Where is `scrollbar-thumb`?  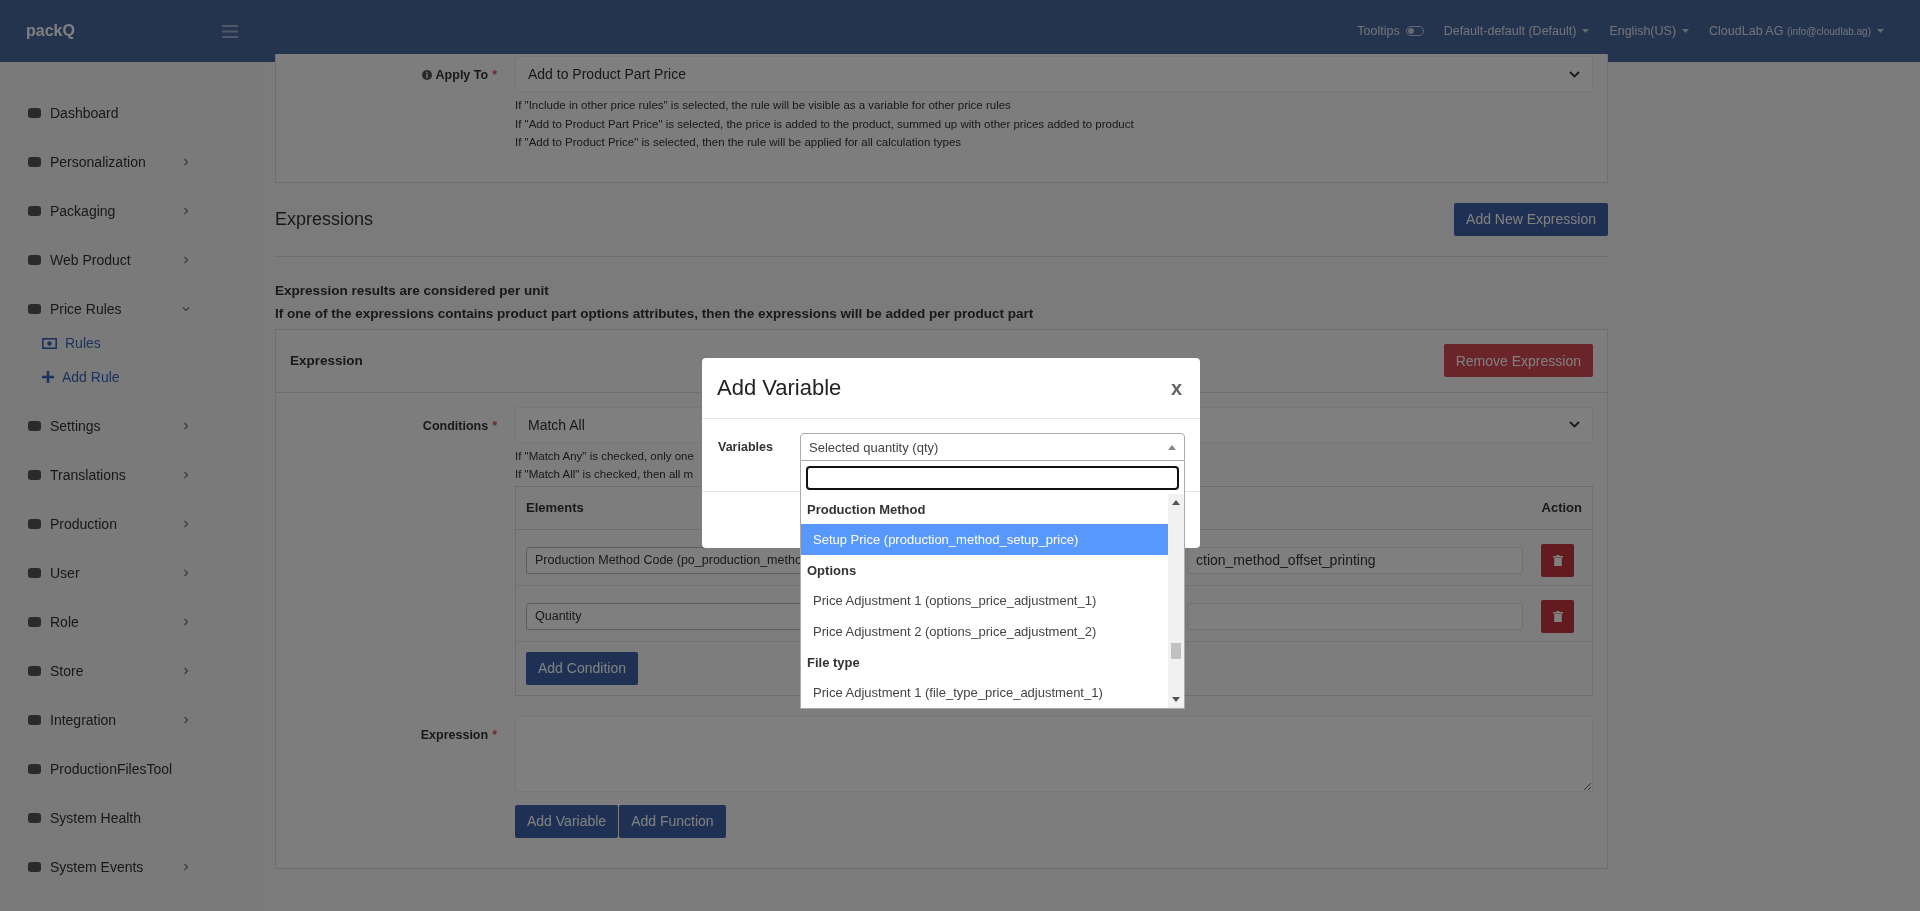 scrollbar-thumb is located at coordinates (1176, 651).